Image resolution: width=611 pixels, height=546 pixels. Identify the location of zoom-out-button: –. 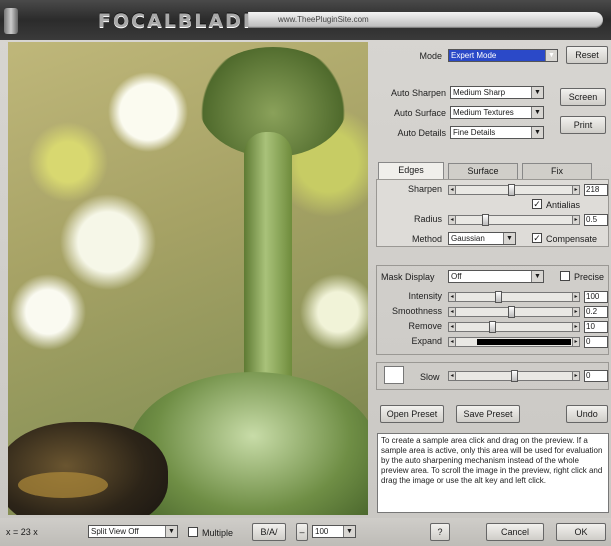
(302, 532).